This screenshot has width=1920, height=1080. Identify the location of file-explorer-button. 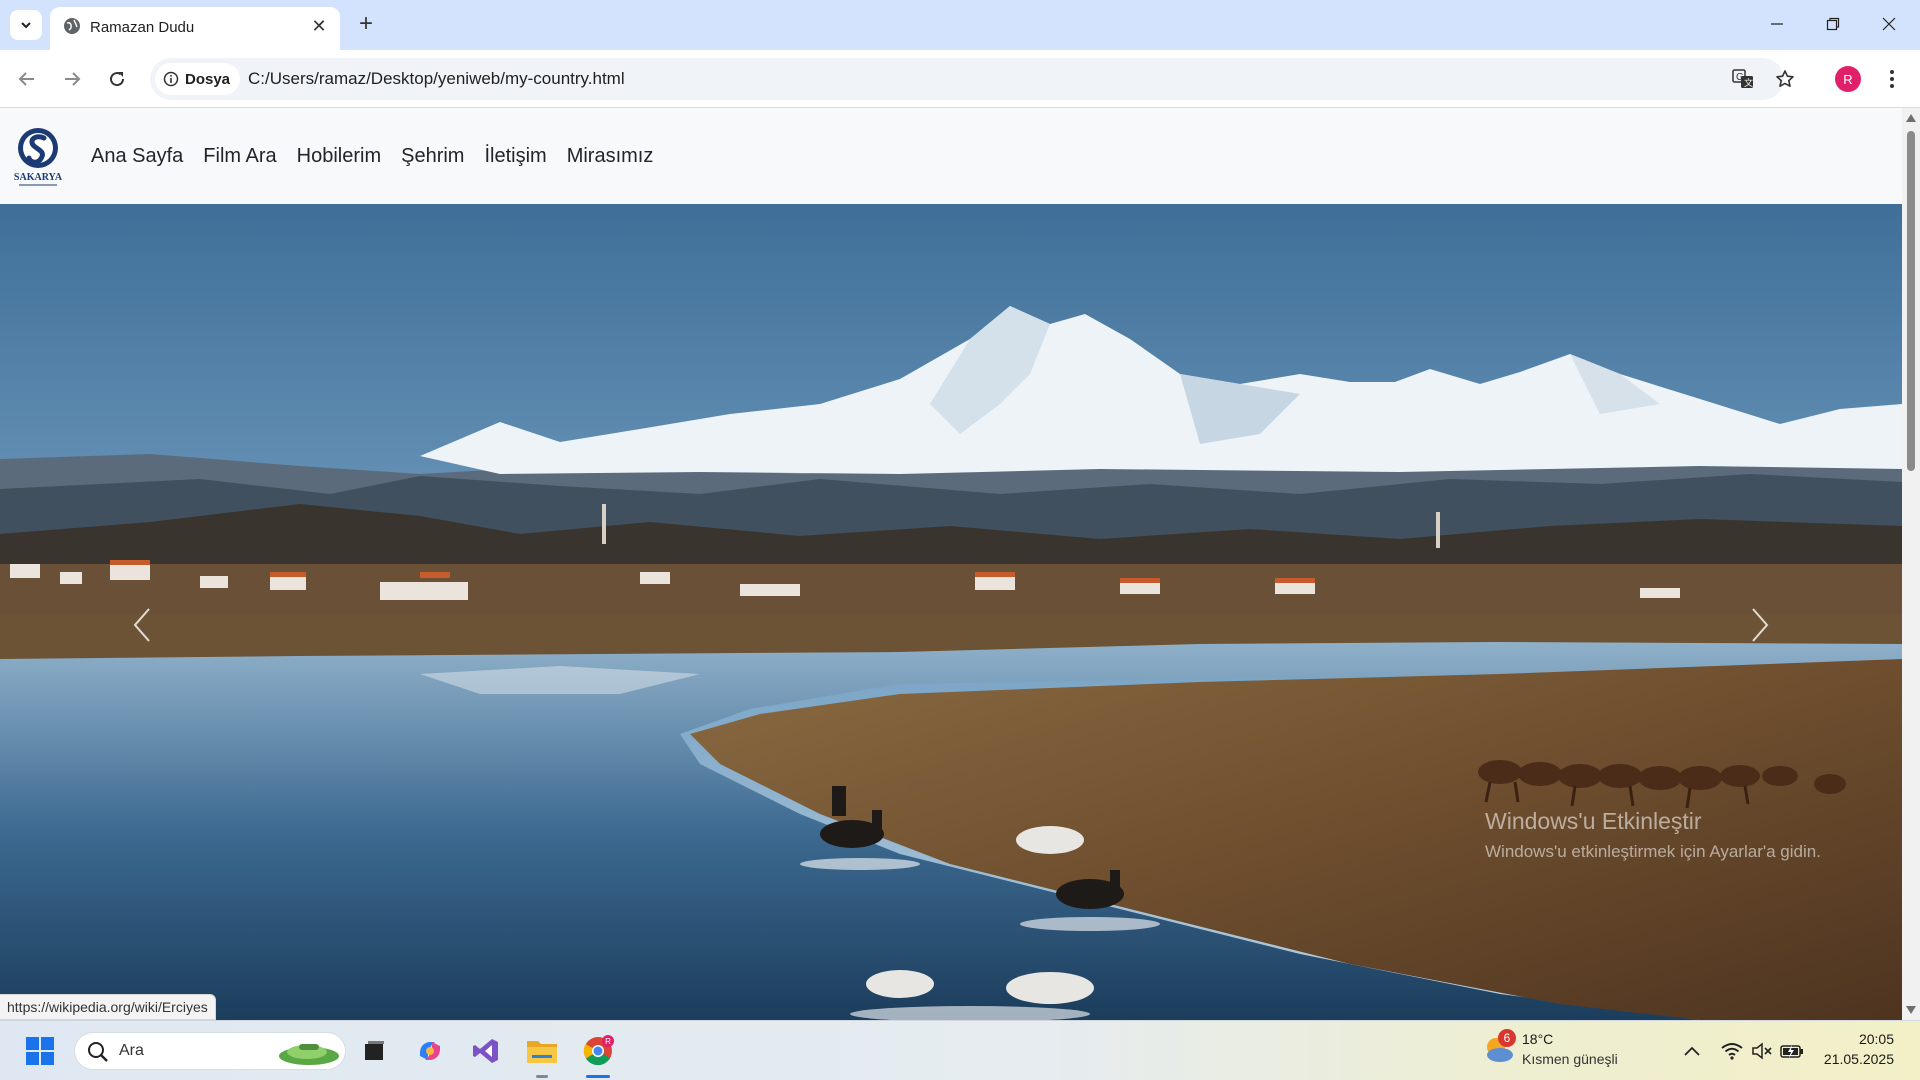
(542, 1051).